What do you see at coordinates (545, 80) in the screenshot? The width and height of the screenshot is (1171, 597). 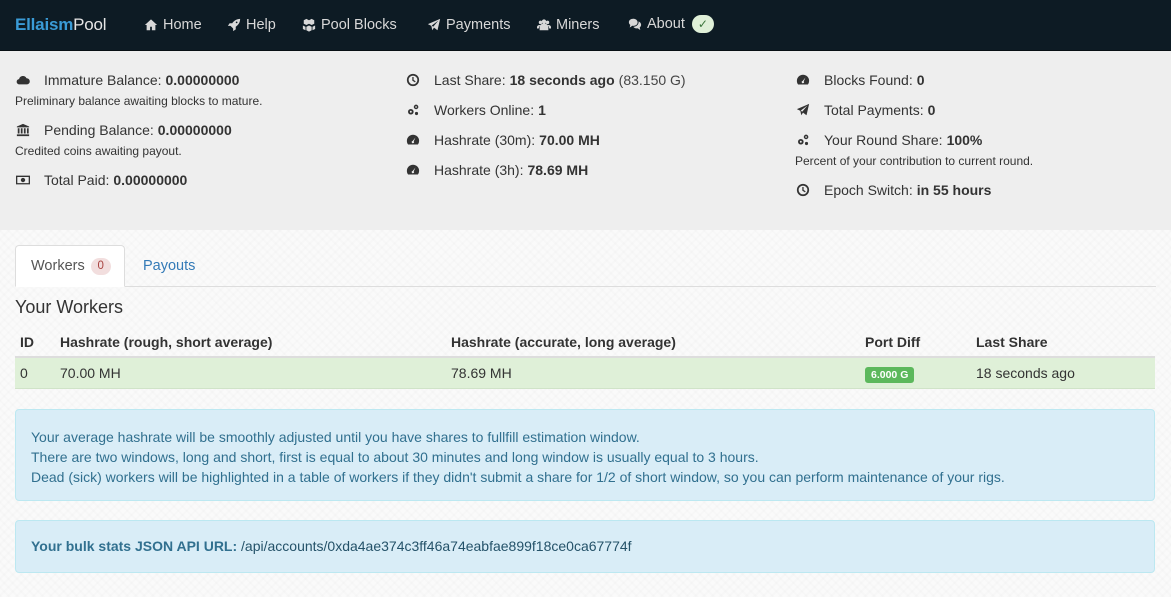 I see `last-share: Last Share: 18 seconds ago (83.150 G)` at bounding box center [545, 80].